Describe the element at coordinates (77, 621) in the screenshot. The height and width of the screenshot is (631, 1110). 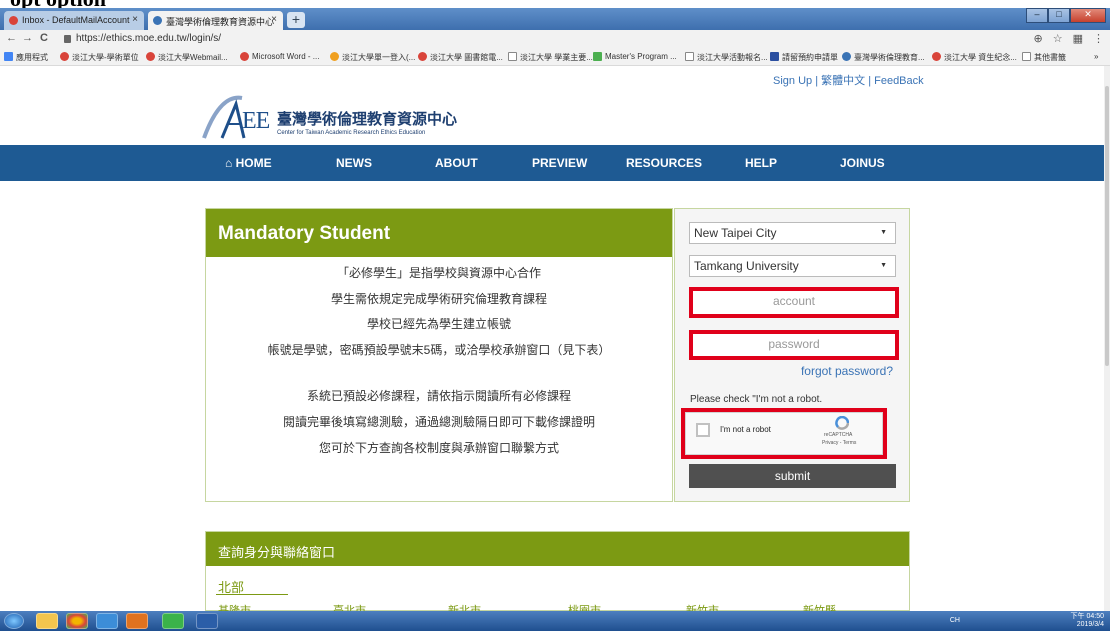
I see `chrome-icon` at that location.